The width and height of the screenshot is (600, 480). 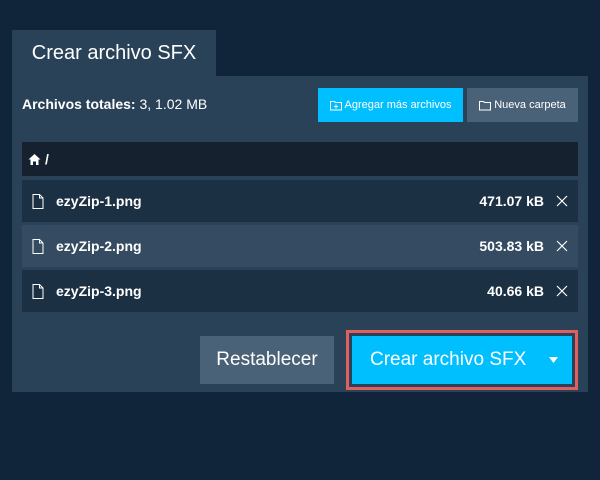 I want to click on create-sfx-button: Crear archivo SFX, so click(x=462, y=360).